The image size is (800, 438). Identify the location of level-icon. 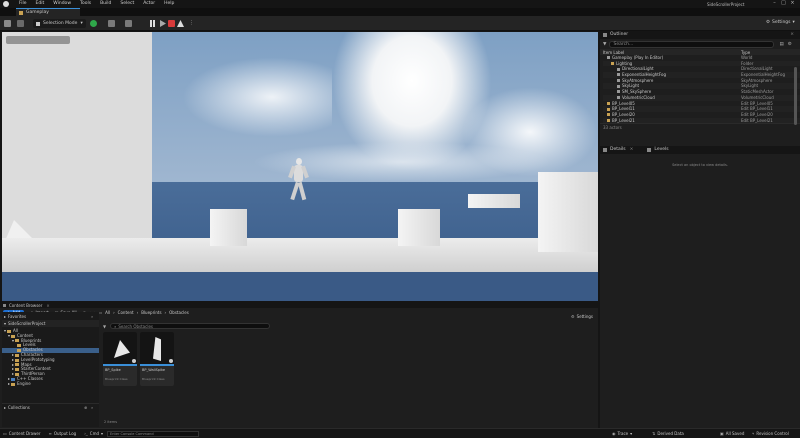
(21, 13).